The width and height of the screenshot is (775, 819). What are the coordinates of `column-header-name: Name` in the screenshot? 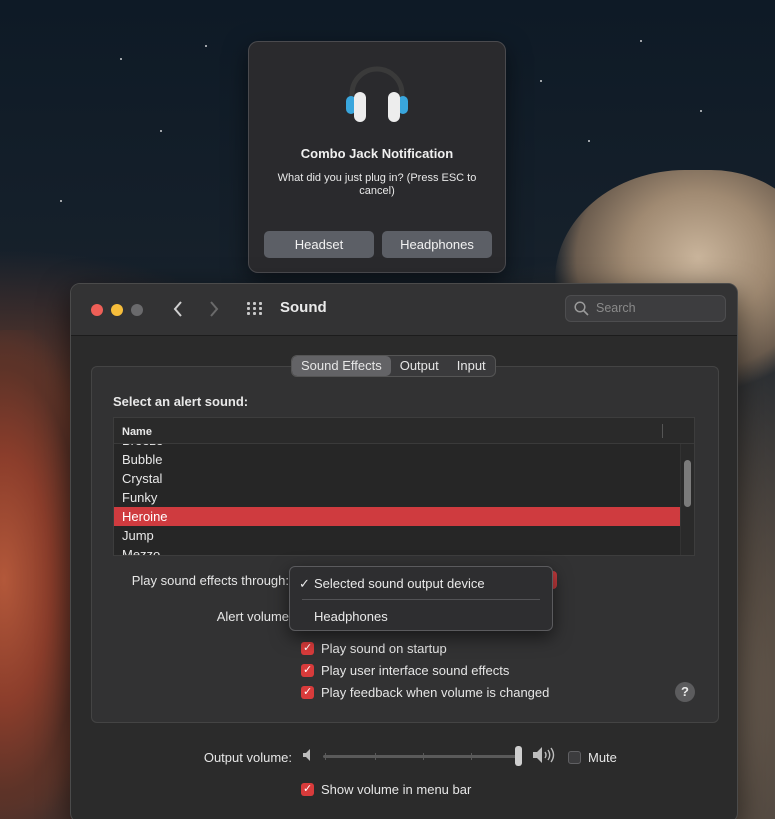 It's located at (137, 432).